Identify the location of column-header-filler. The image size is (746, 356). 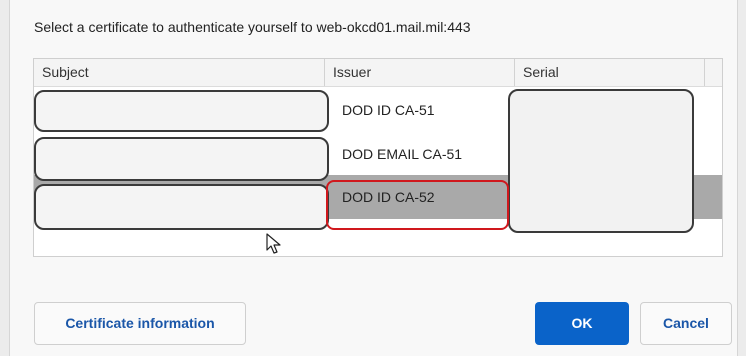
(713, 72).